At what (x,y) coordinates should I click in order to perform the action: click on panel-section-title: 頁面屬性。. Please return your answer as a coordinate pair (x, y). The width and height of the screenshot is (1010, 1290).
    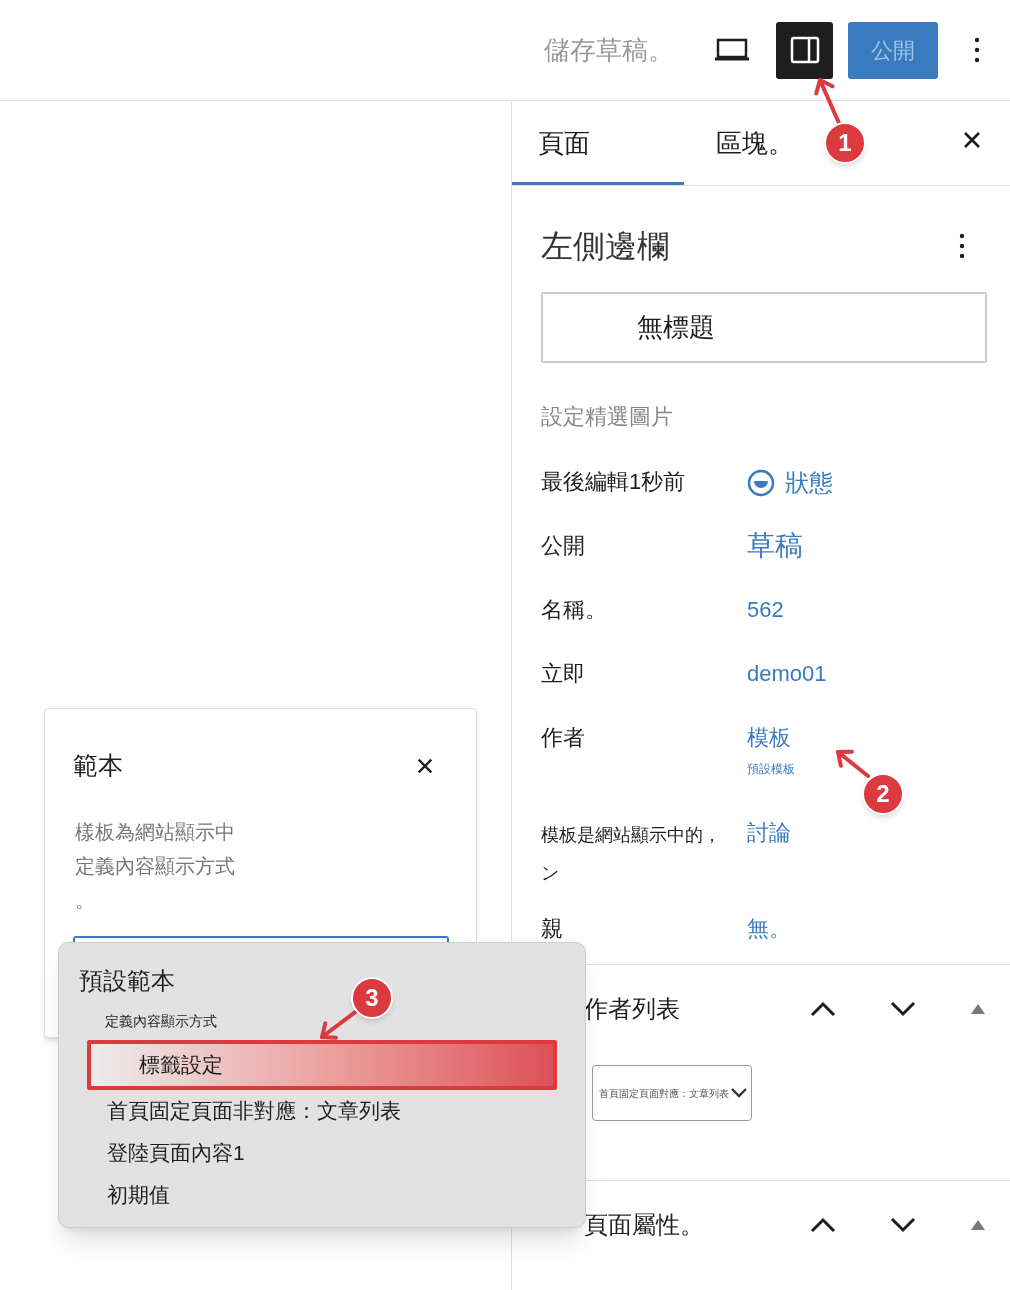
    Looking at the image, I should click on (644, 1225).